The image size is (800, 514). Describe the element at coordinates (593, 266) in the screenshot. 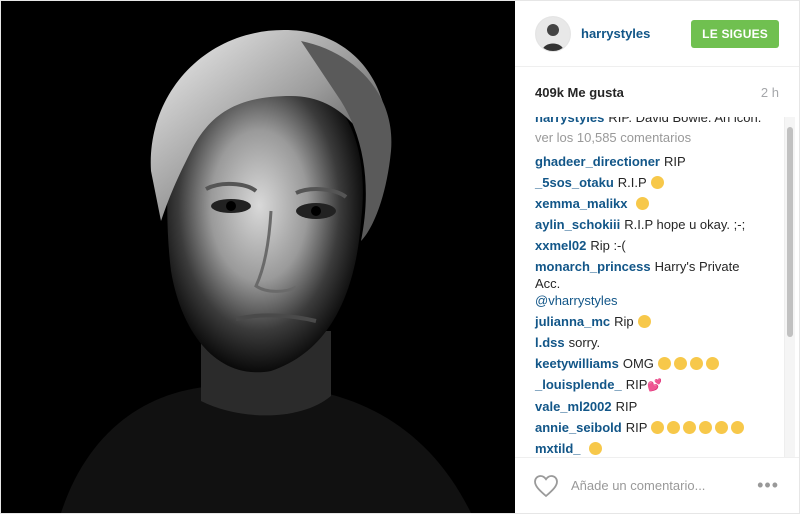

I see `comment-username: monarch_princess` at that location.